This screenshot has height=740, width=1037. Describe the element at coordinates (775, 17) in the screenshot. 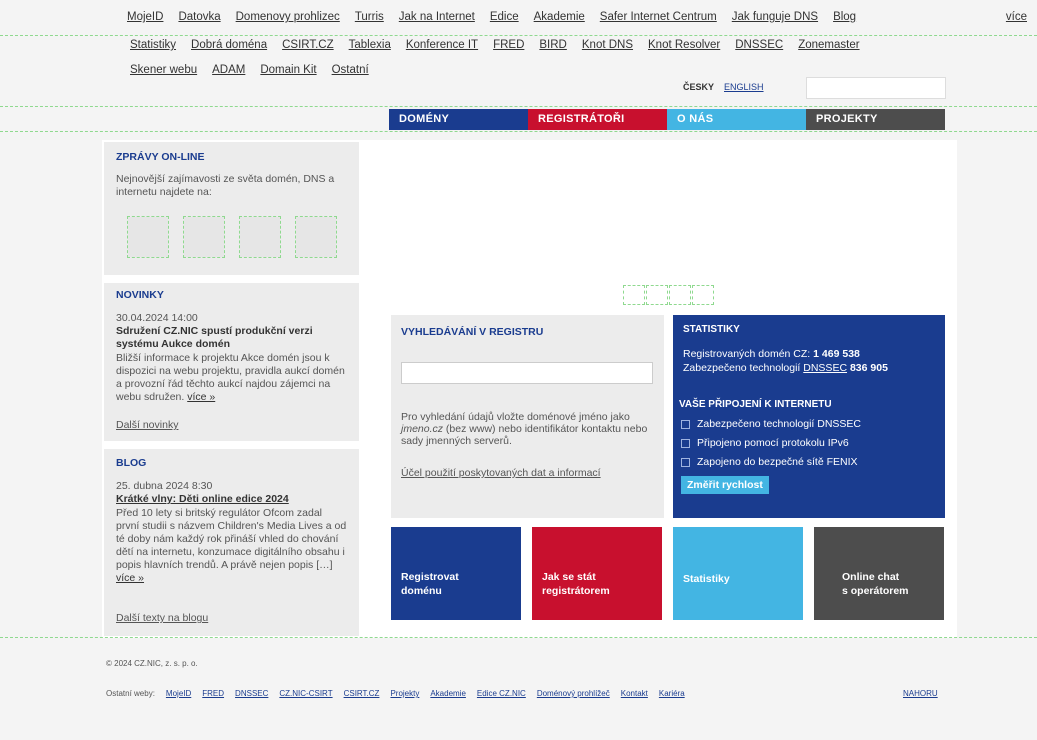

I see `toplink-jak-funguje-dns: Jak funguje DNS` at that location.